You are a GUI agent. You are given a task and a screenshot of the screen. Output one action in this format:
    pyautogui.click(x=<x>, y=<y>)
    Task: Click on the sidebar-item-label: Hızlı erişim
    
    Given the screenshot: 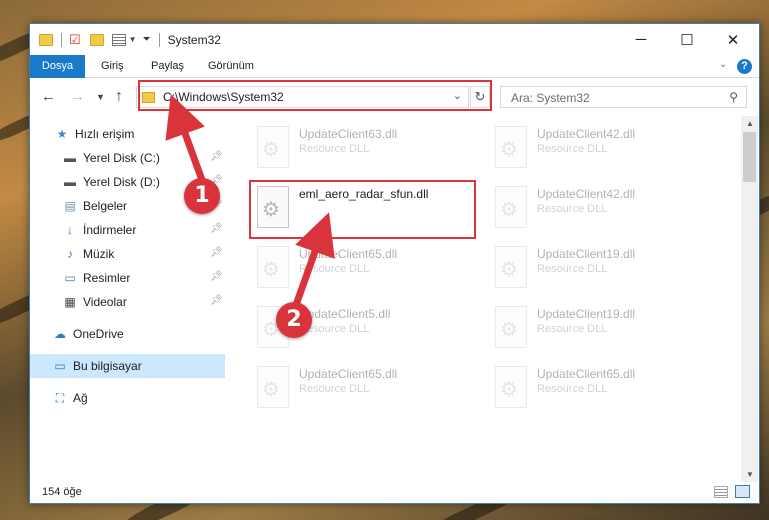 What is the action you would take?
    pyautogui.click(x=105, y=134)
    